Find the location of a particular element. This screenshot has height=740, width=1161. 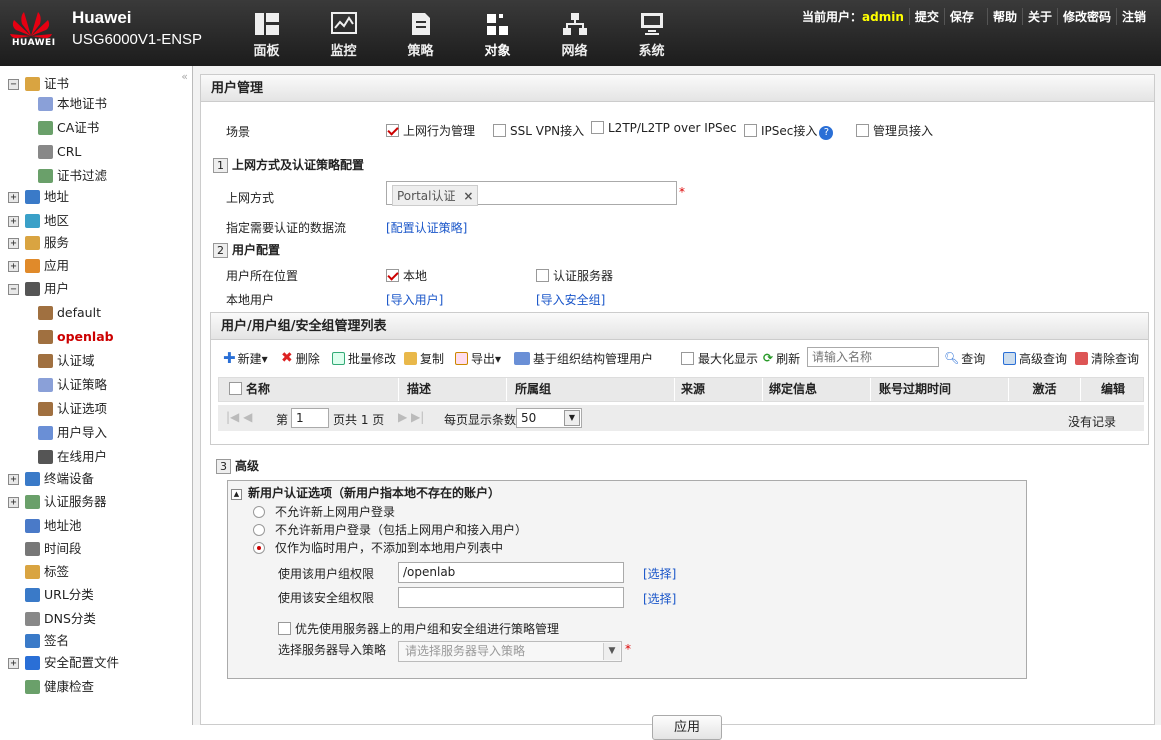

option-deny-all-new-users: 不允许新用户登录（包括上网用户和接入用户） is located at coordinates (390, 529).